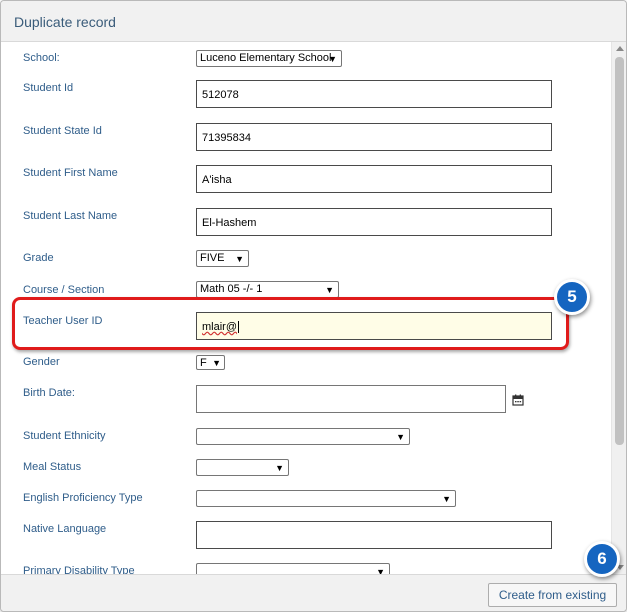  Describe the element at coordinates (41, 58) in the screenshot. I see `school-label: School:` at that location.